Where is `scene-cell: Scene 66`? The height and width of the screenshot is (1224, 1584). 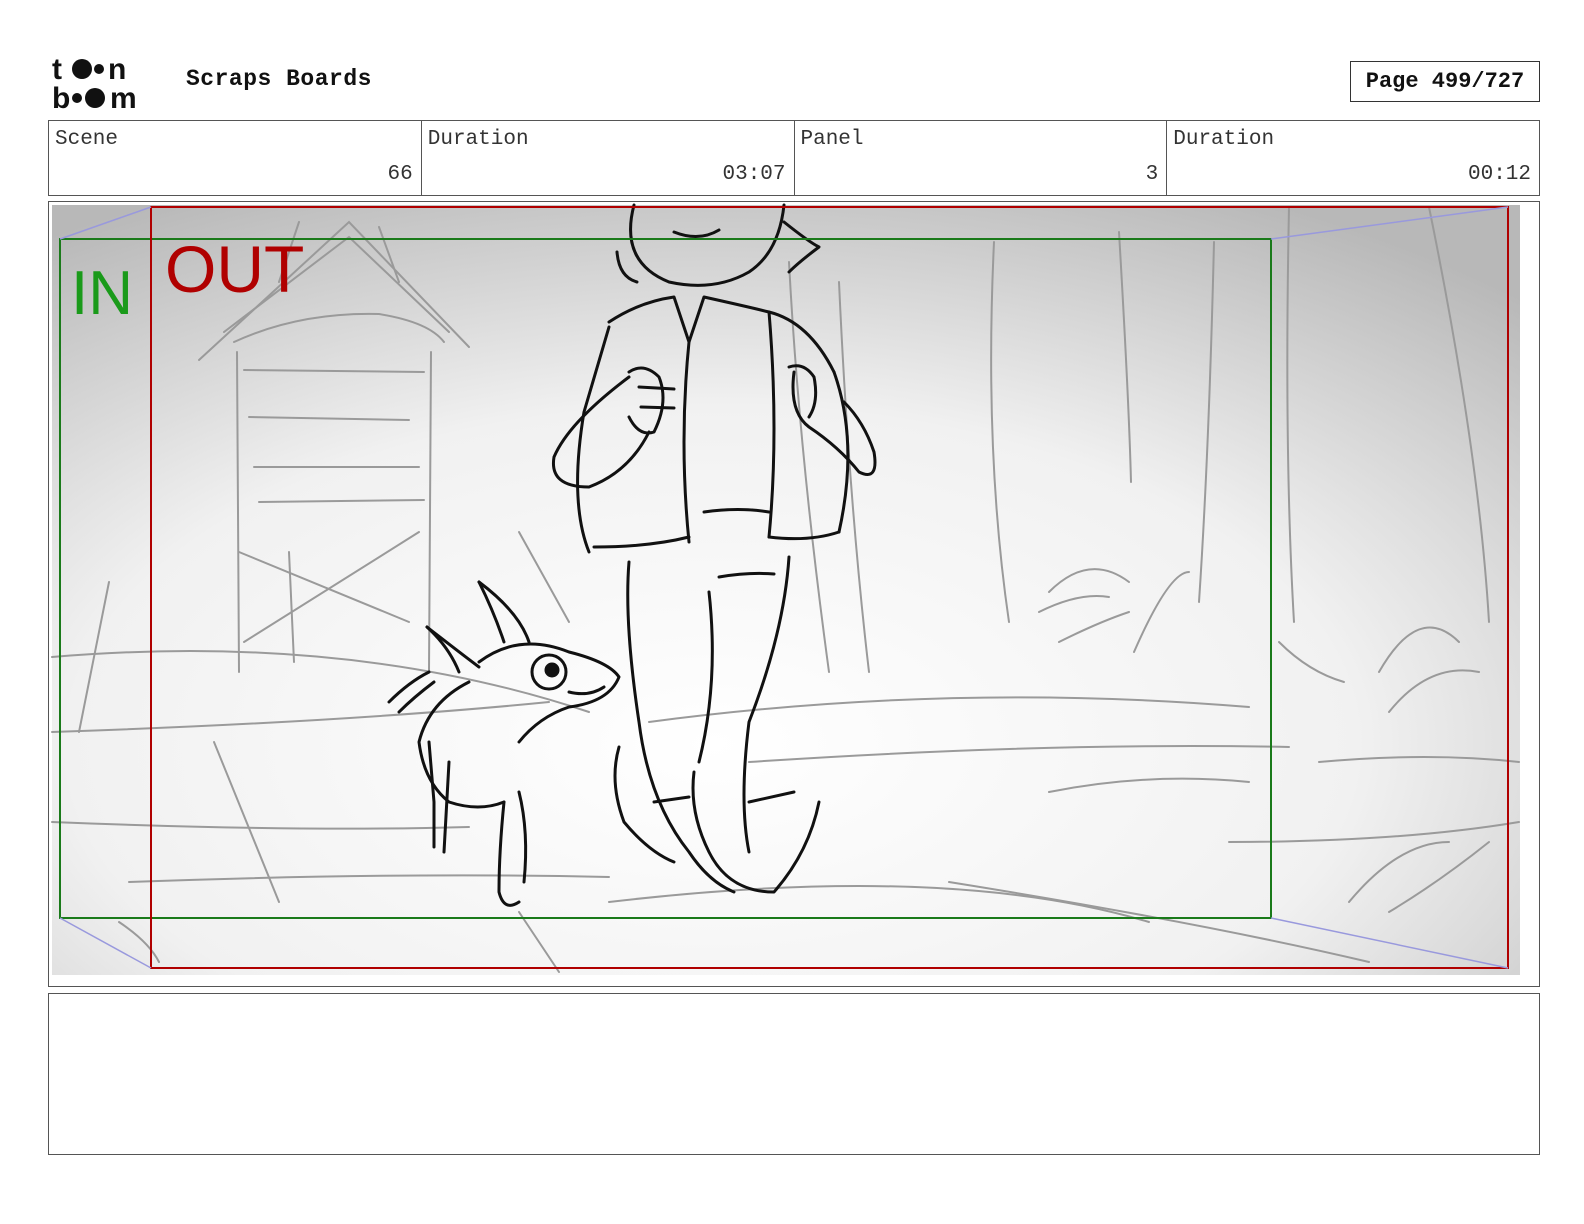 scene-cell: Scene 66 is located at coordinates (235, 158).